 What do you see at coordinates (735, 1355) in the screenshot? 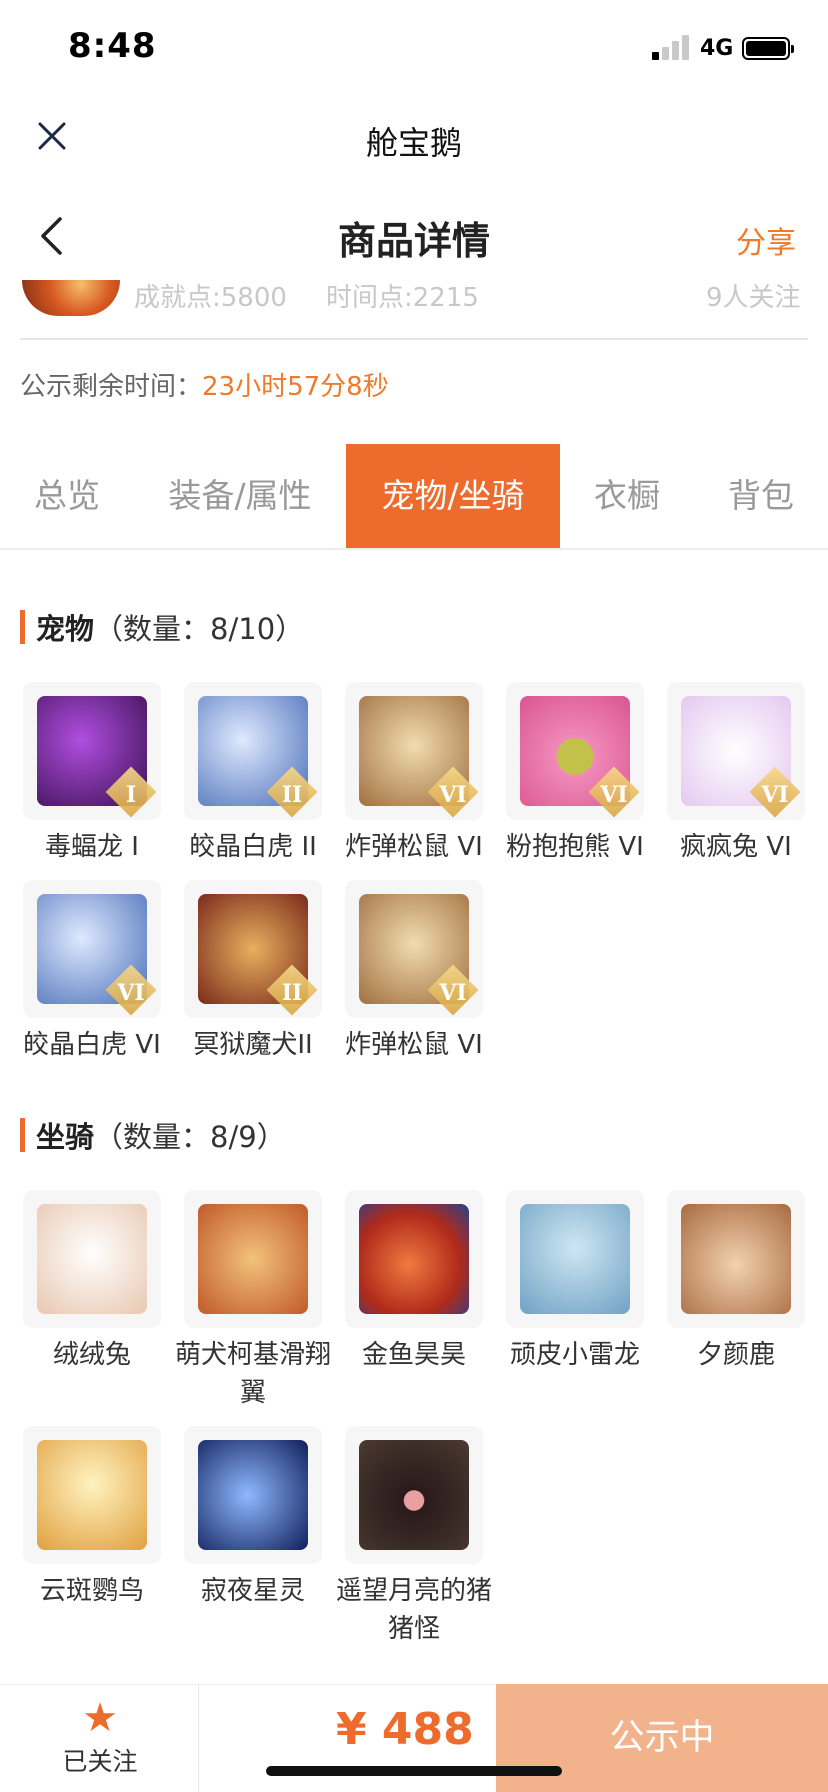
I see `mount-name: 夕颜鹿` at bounding box center [735, 1355].